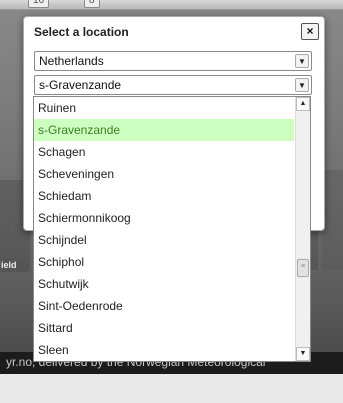  I want to click on scroll-up-icon: ▲, so click(303, 104).